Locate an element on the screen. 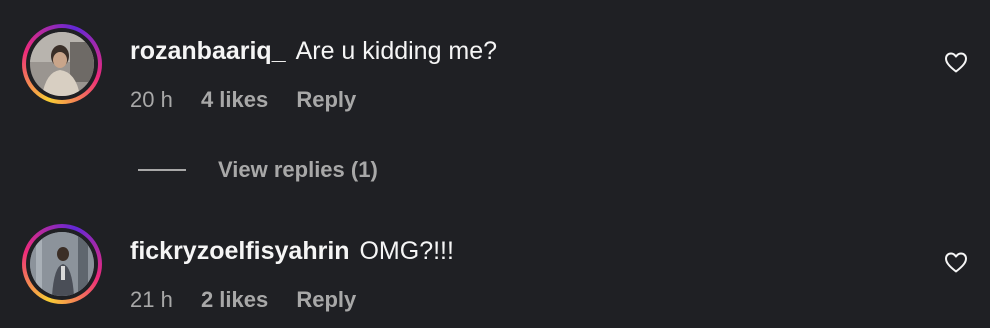 The width and height of the screenshot is (990, 328). comment-likes: 2 likes is located at coordinates (234, 300).